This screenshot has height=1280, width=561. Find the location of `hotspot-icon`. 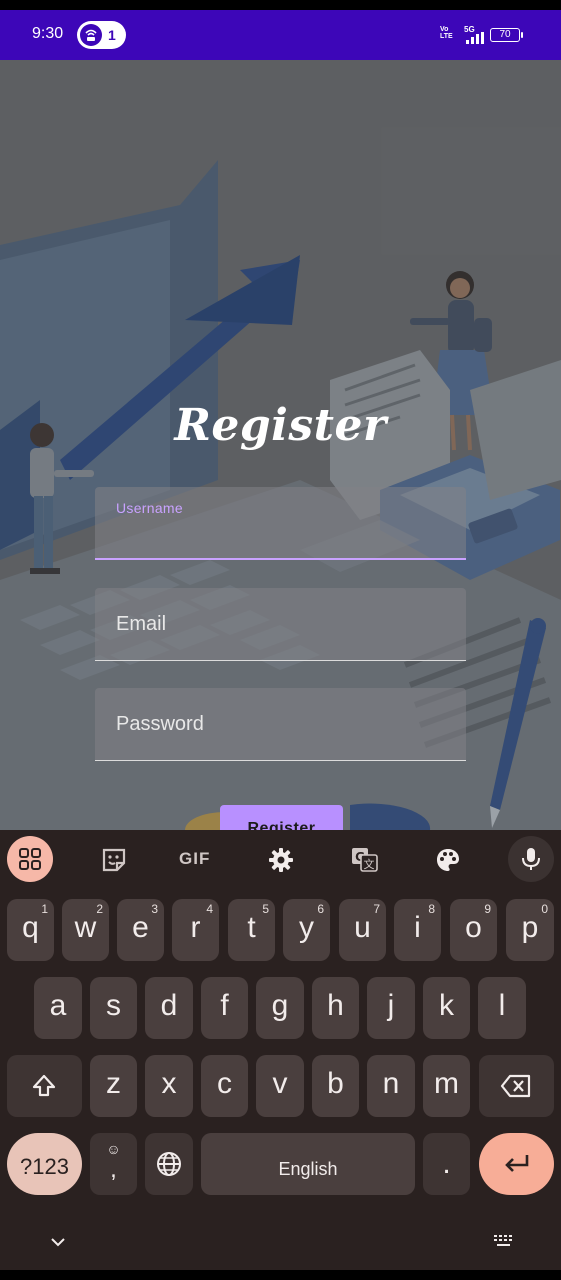

hotspot-icon is located at coordinates (91, 35).